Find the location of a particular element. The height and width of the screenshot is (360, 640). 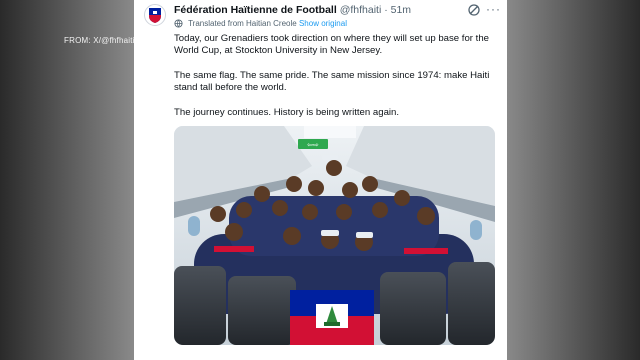

post-time: · 51m is located at coordinates (397, 10).